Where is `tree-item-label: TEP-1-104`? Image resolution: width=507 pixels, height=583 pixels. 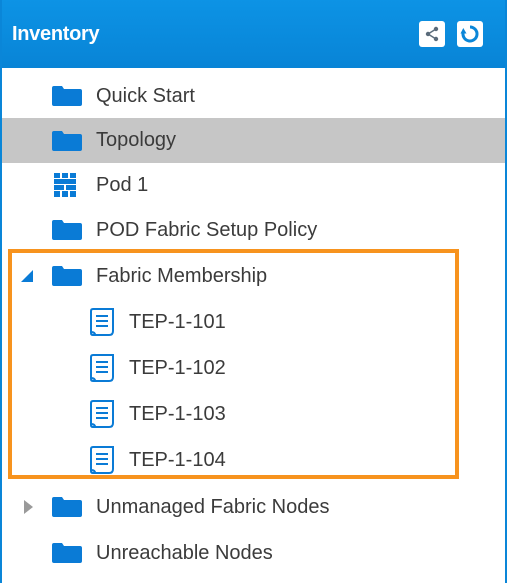 tree-item-label: TEP-1-104 is located at coordinates (177, 459).